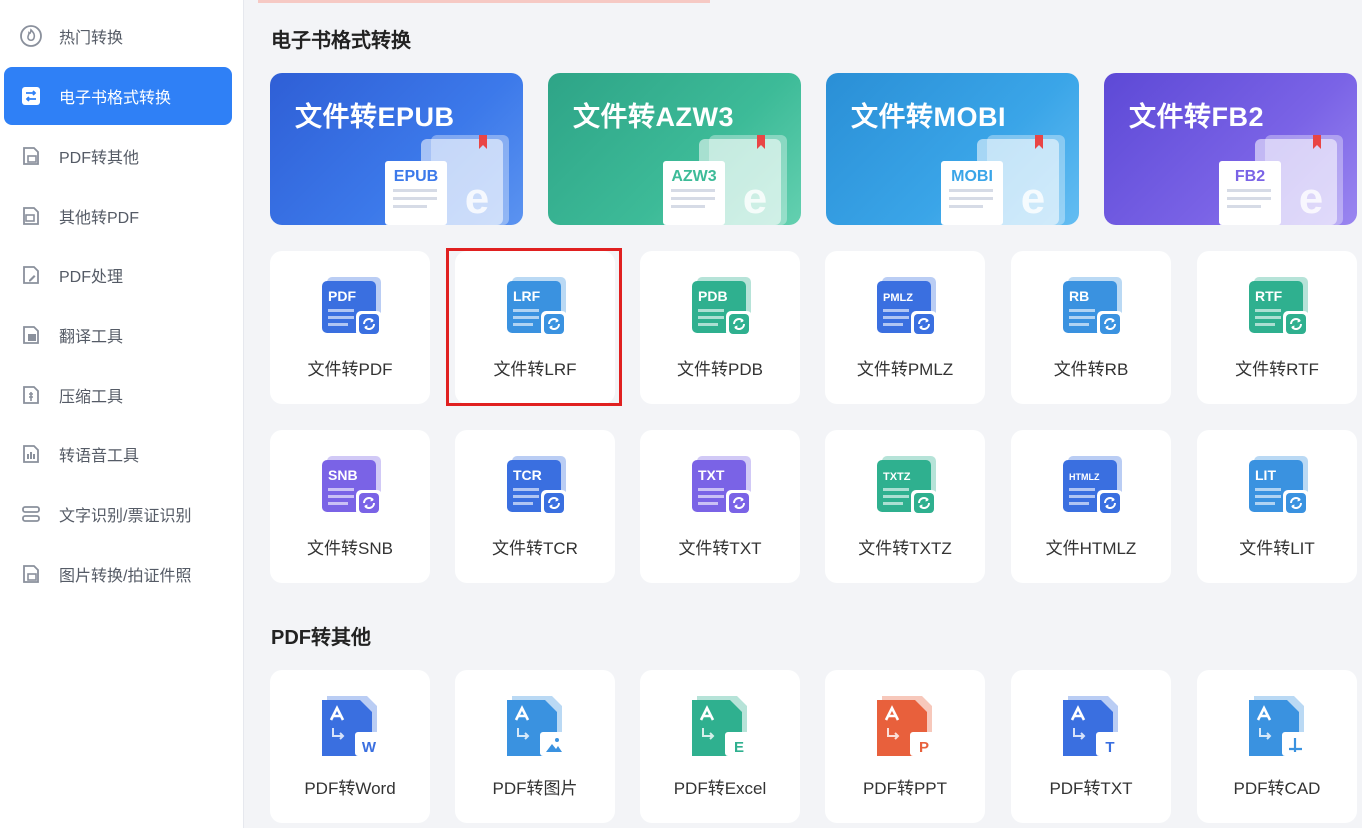 This screenshot has height=828, width=1362. What do you see at coordinates (907, 486) in the screenshot?
I see `file-txtz-icon: TXTZ` at bounding box center [907, 486].